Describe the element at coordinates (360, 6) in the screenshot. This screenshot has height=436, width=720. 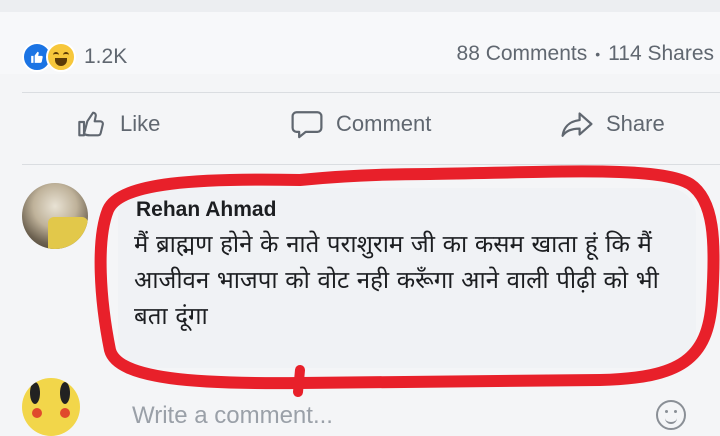
I see `top-strip` at that location.